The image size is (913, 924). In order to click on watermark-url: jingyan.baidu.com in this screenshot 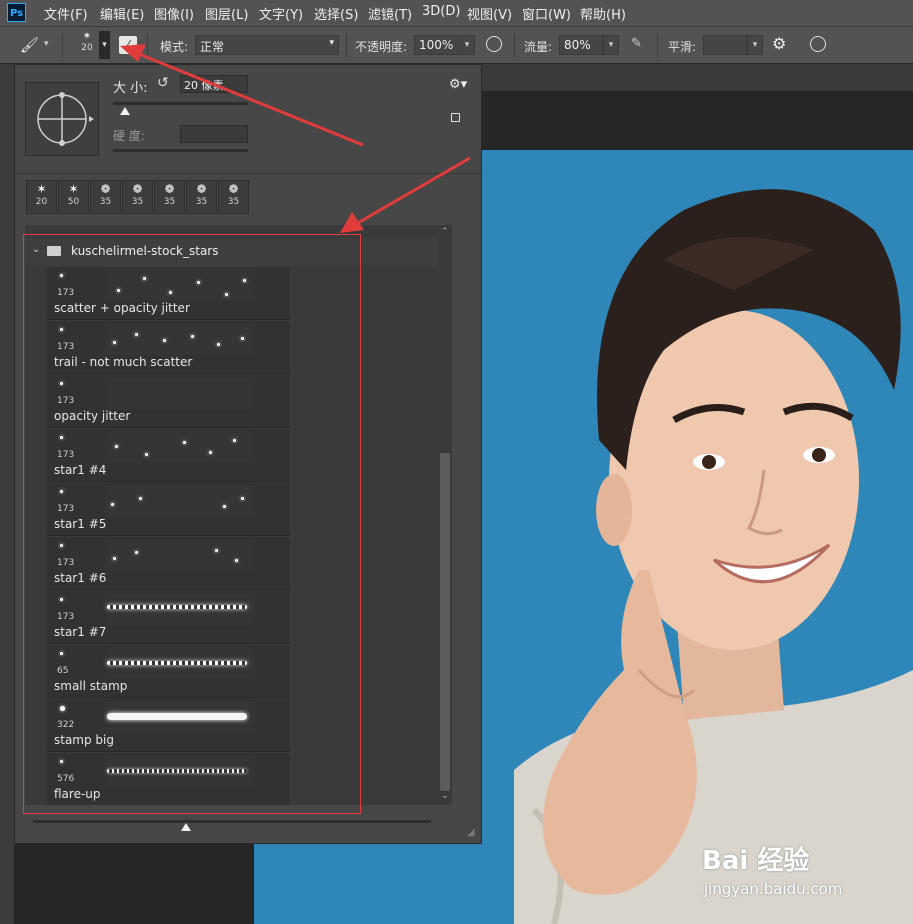, I will do `click(773, 889)`.